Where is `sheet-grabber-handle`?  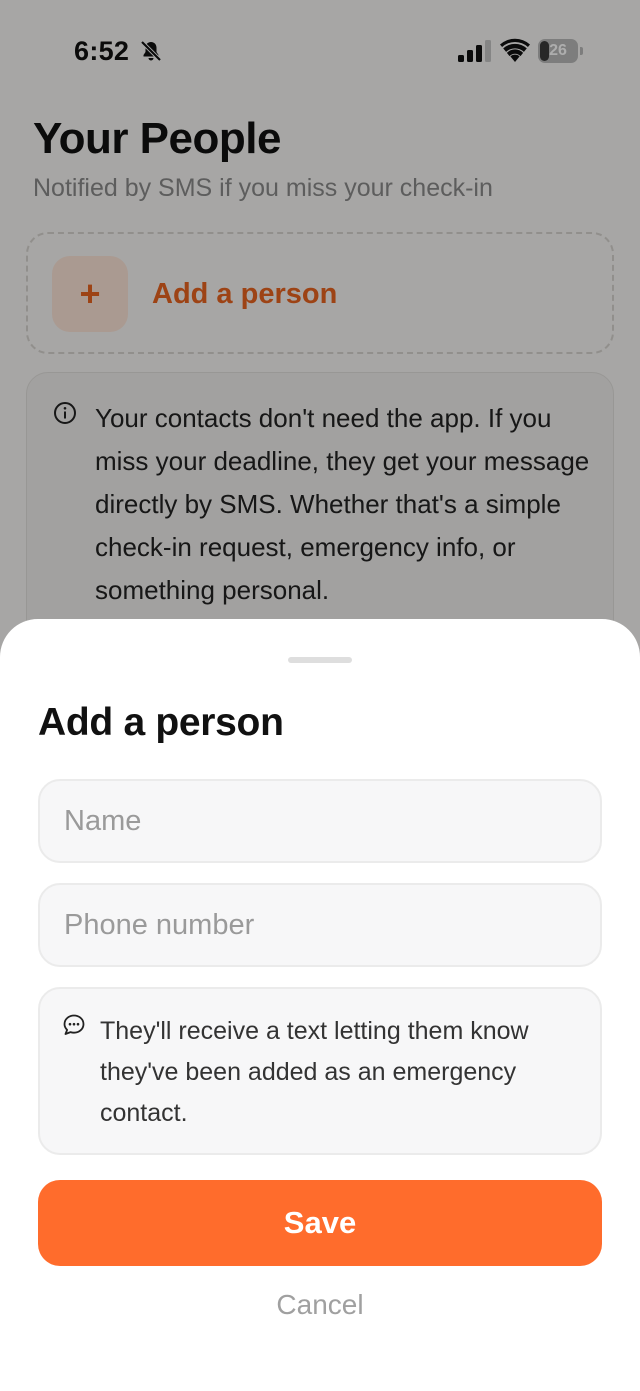
sheet-grabber-handle is located at coordinates (320, 660).